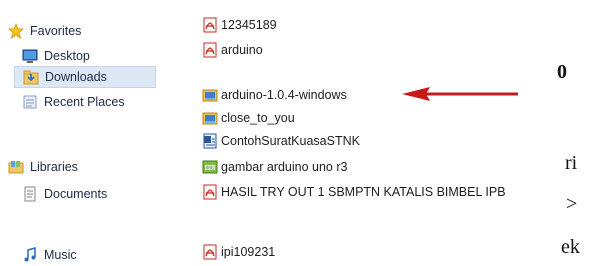 Image resolution: width=593 pixels, height=266 pixels. I want to click on nav-music: Music, so click(49, 255).